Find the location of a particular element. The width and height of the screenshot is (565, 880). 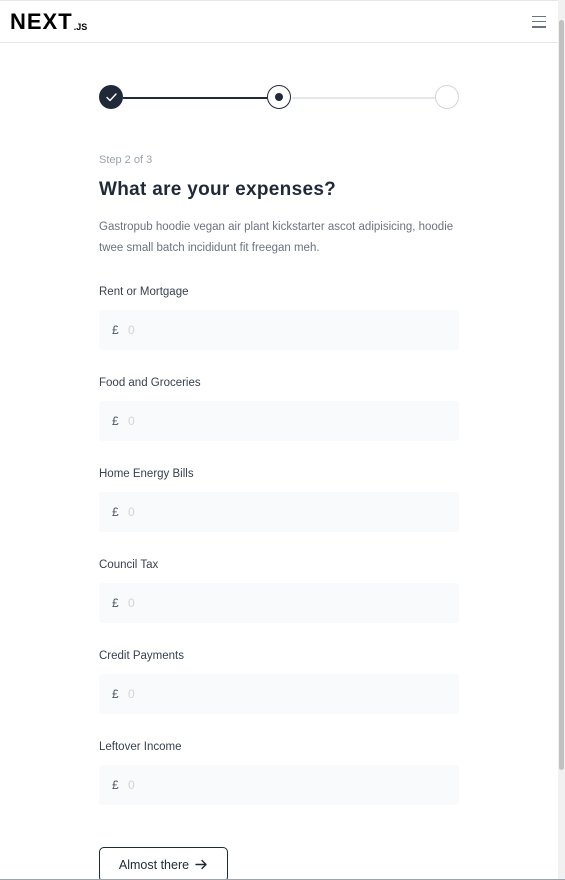

credit-payments-input is located at coordinates (278, 694).